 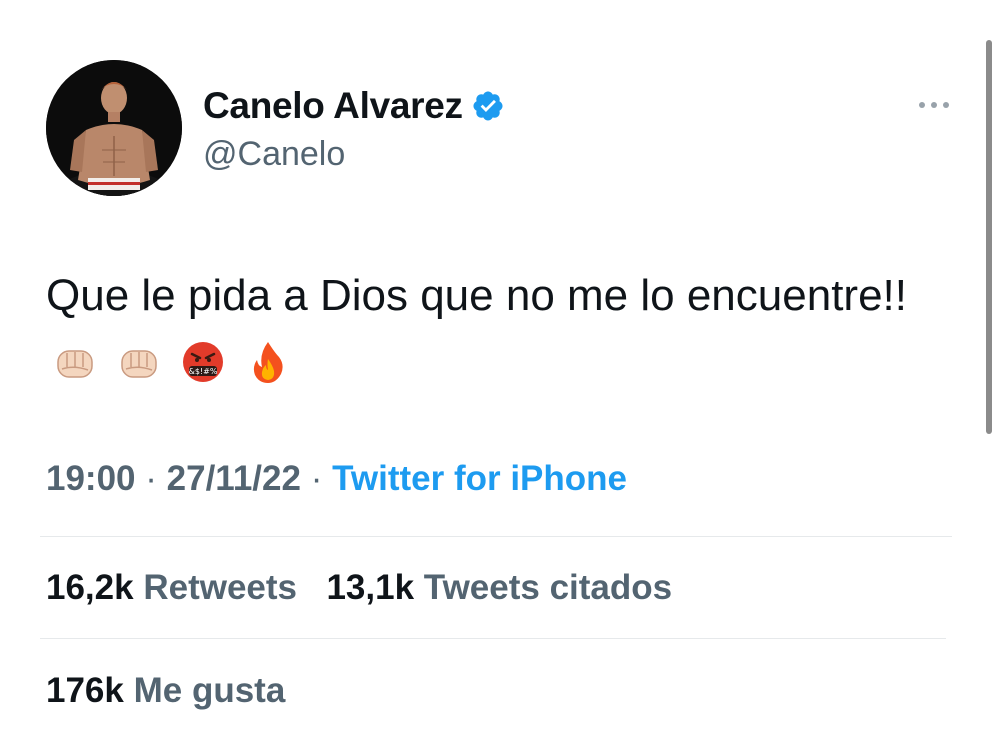 I want to click on quotes-label: Tweets citados, so click(x=548, y=587).